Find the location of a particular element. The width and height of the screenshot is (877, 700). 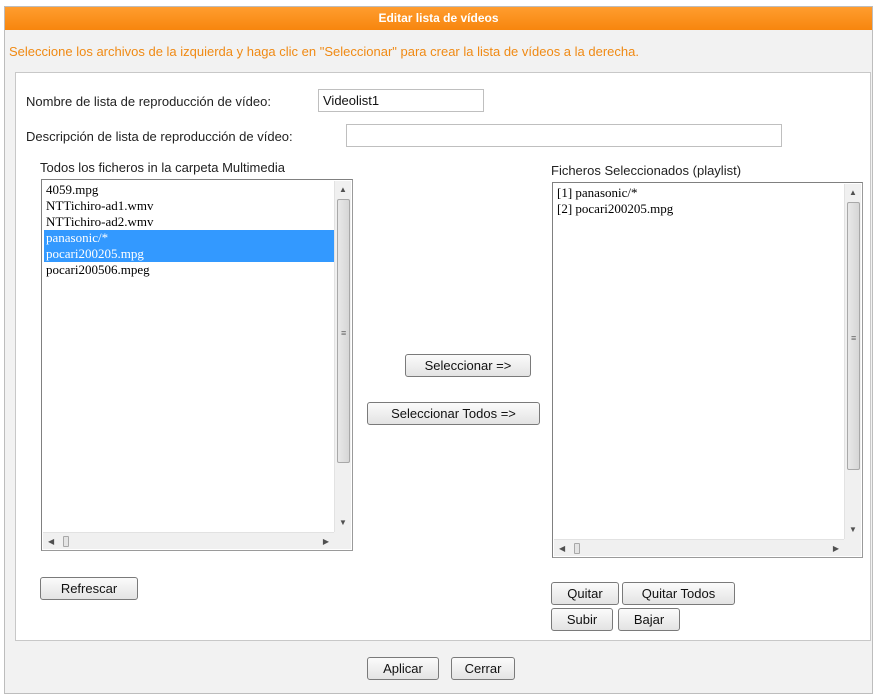

playlist-name-input is located at coordinates (401, 100).